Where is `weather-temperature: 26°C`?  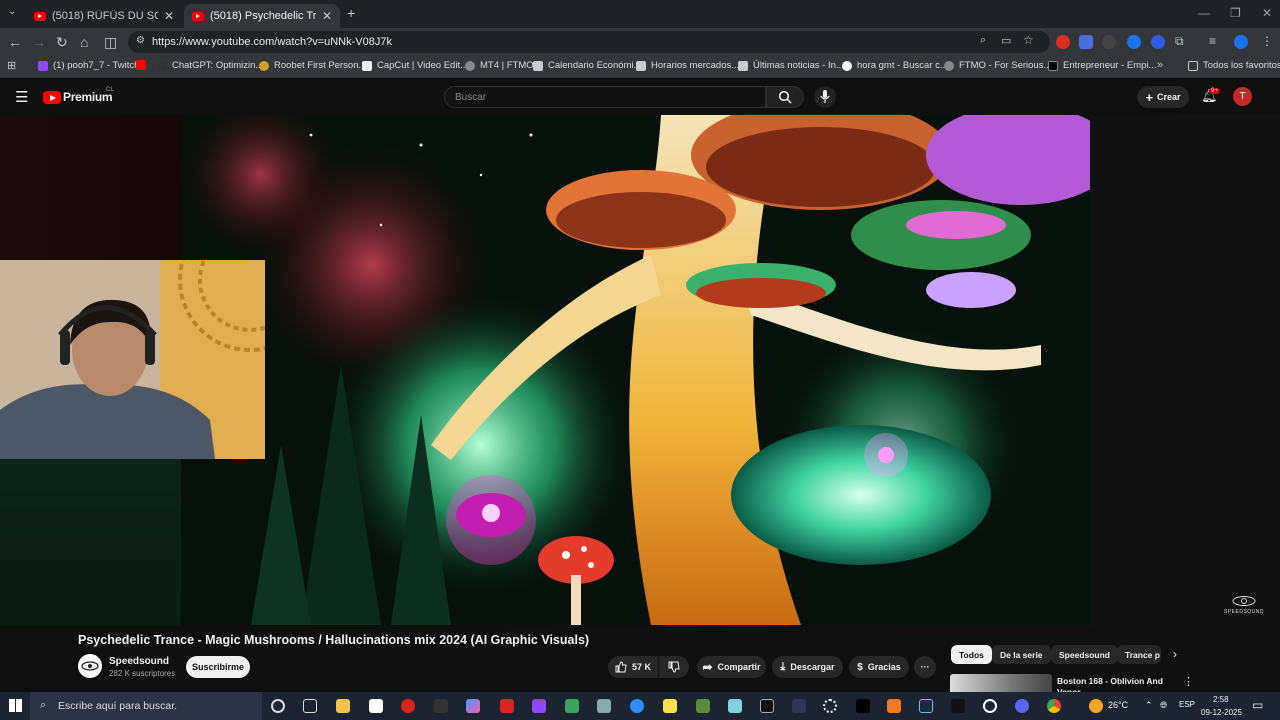
weather-temperature: 26°C is located at coordinates (1118, 705).